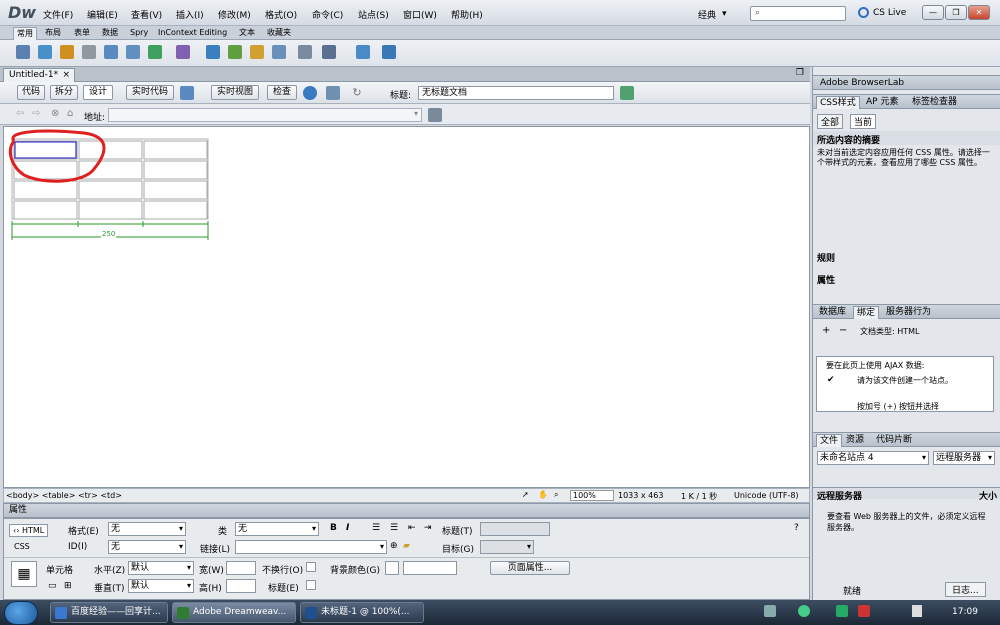  What do you see at coordinates (515, 529) in the screenshot?
I see `title-attr-input` at bounding box center [515, 529].